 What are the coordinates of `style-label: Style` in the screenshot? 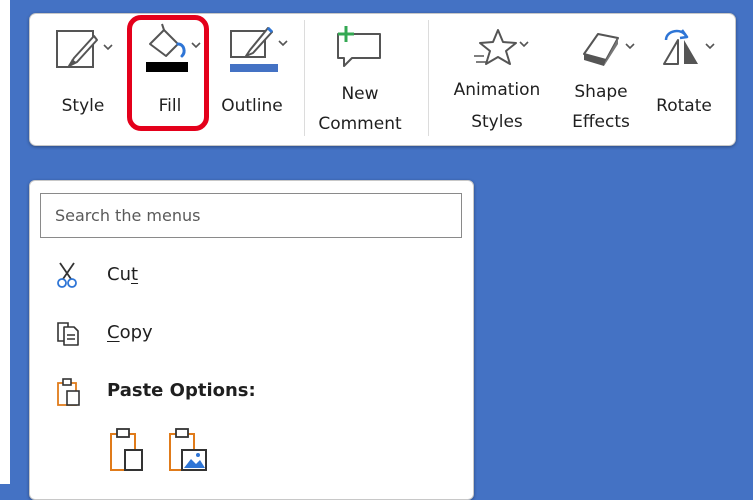 It's located at (83, 106).